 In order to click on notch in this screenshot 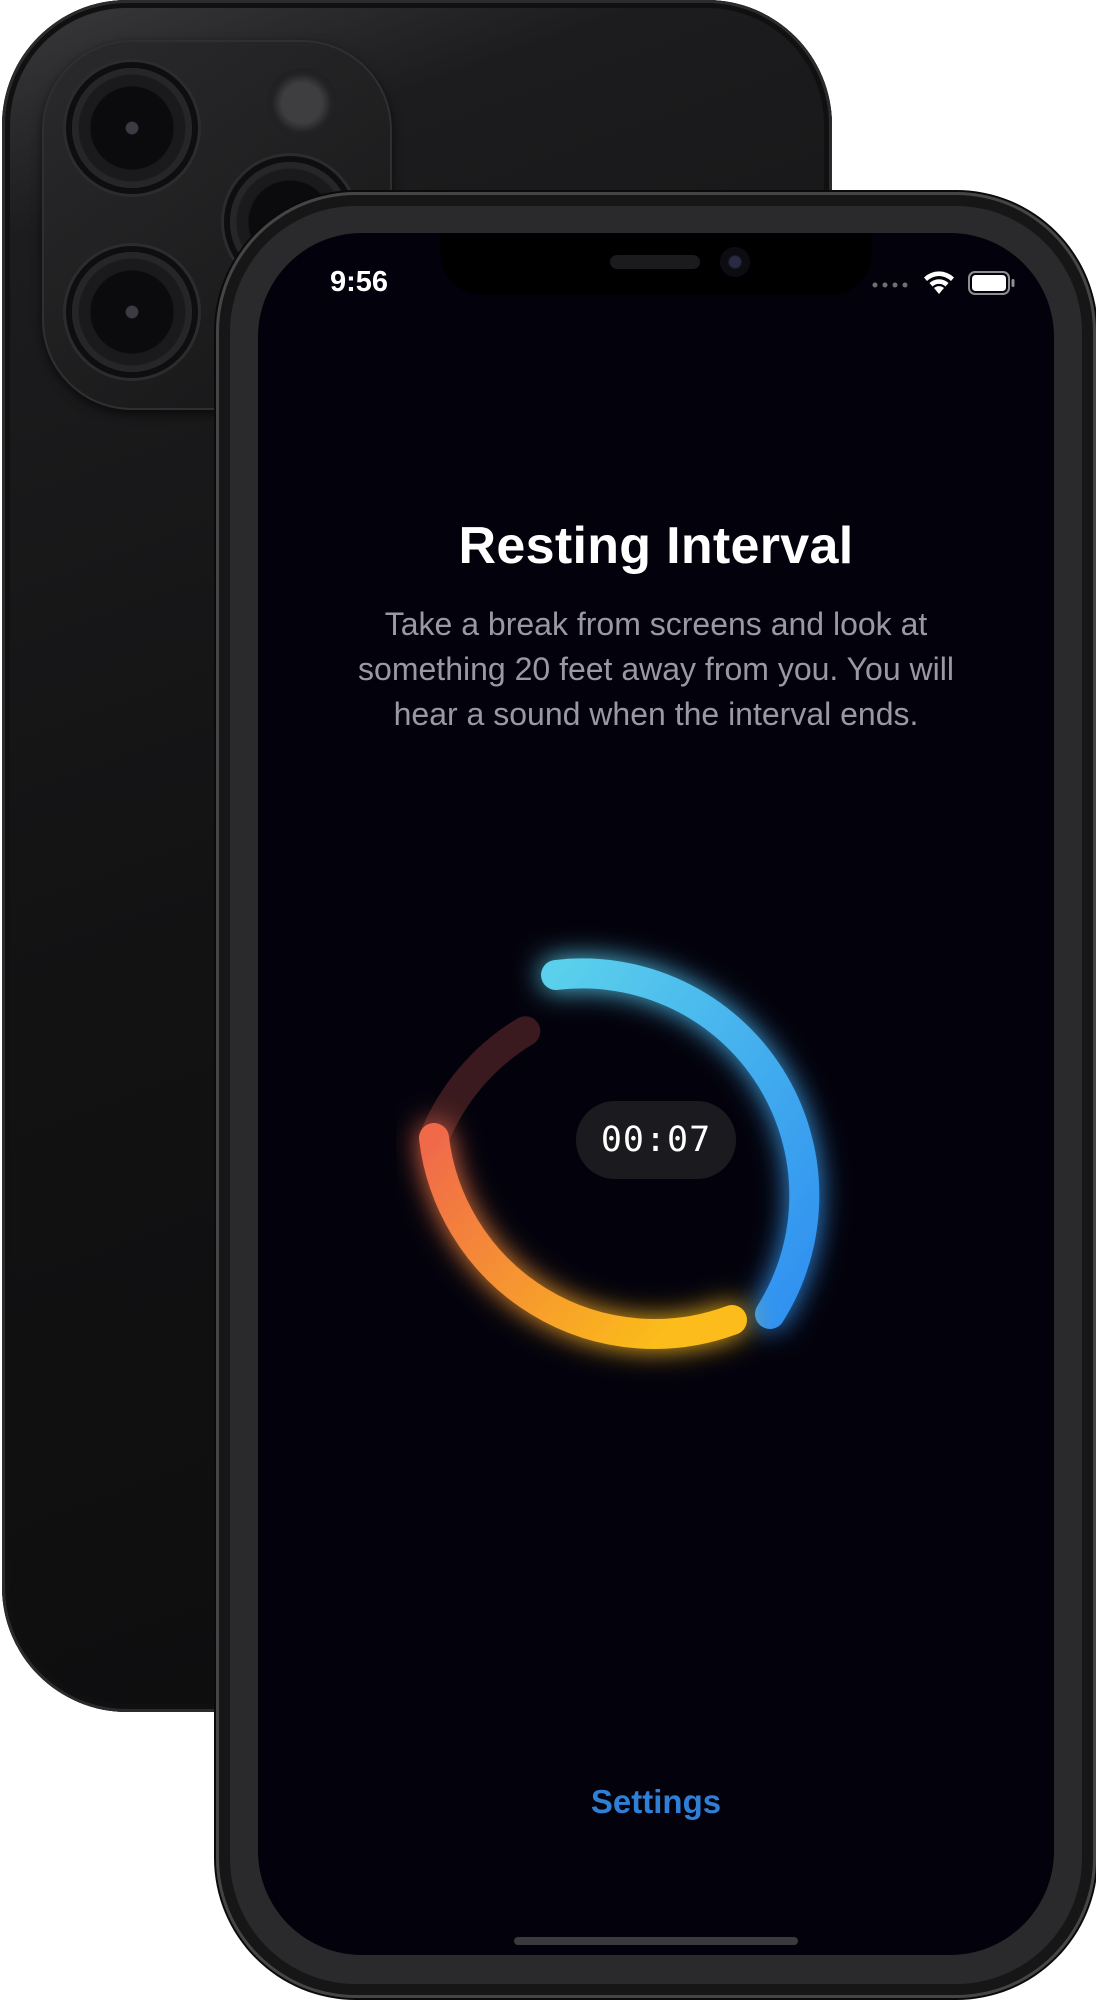, I will do `click(656, 264)`.